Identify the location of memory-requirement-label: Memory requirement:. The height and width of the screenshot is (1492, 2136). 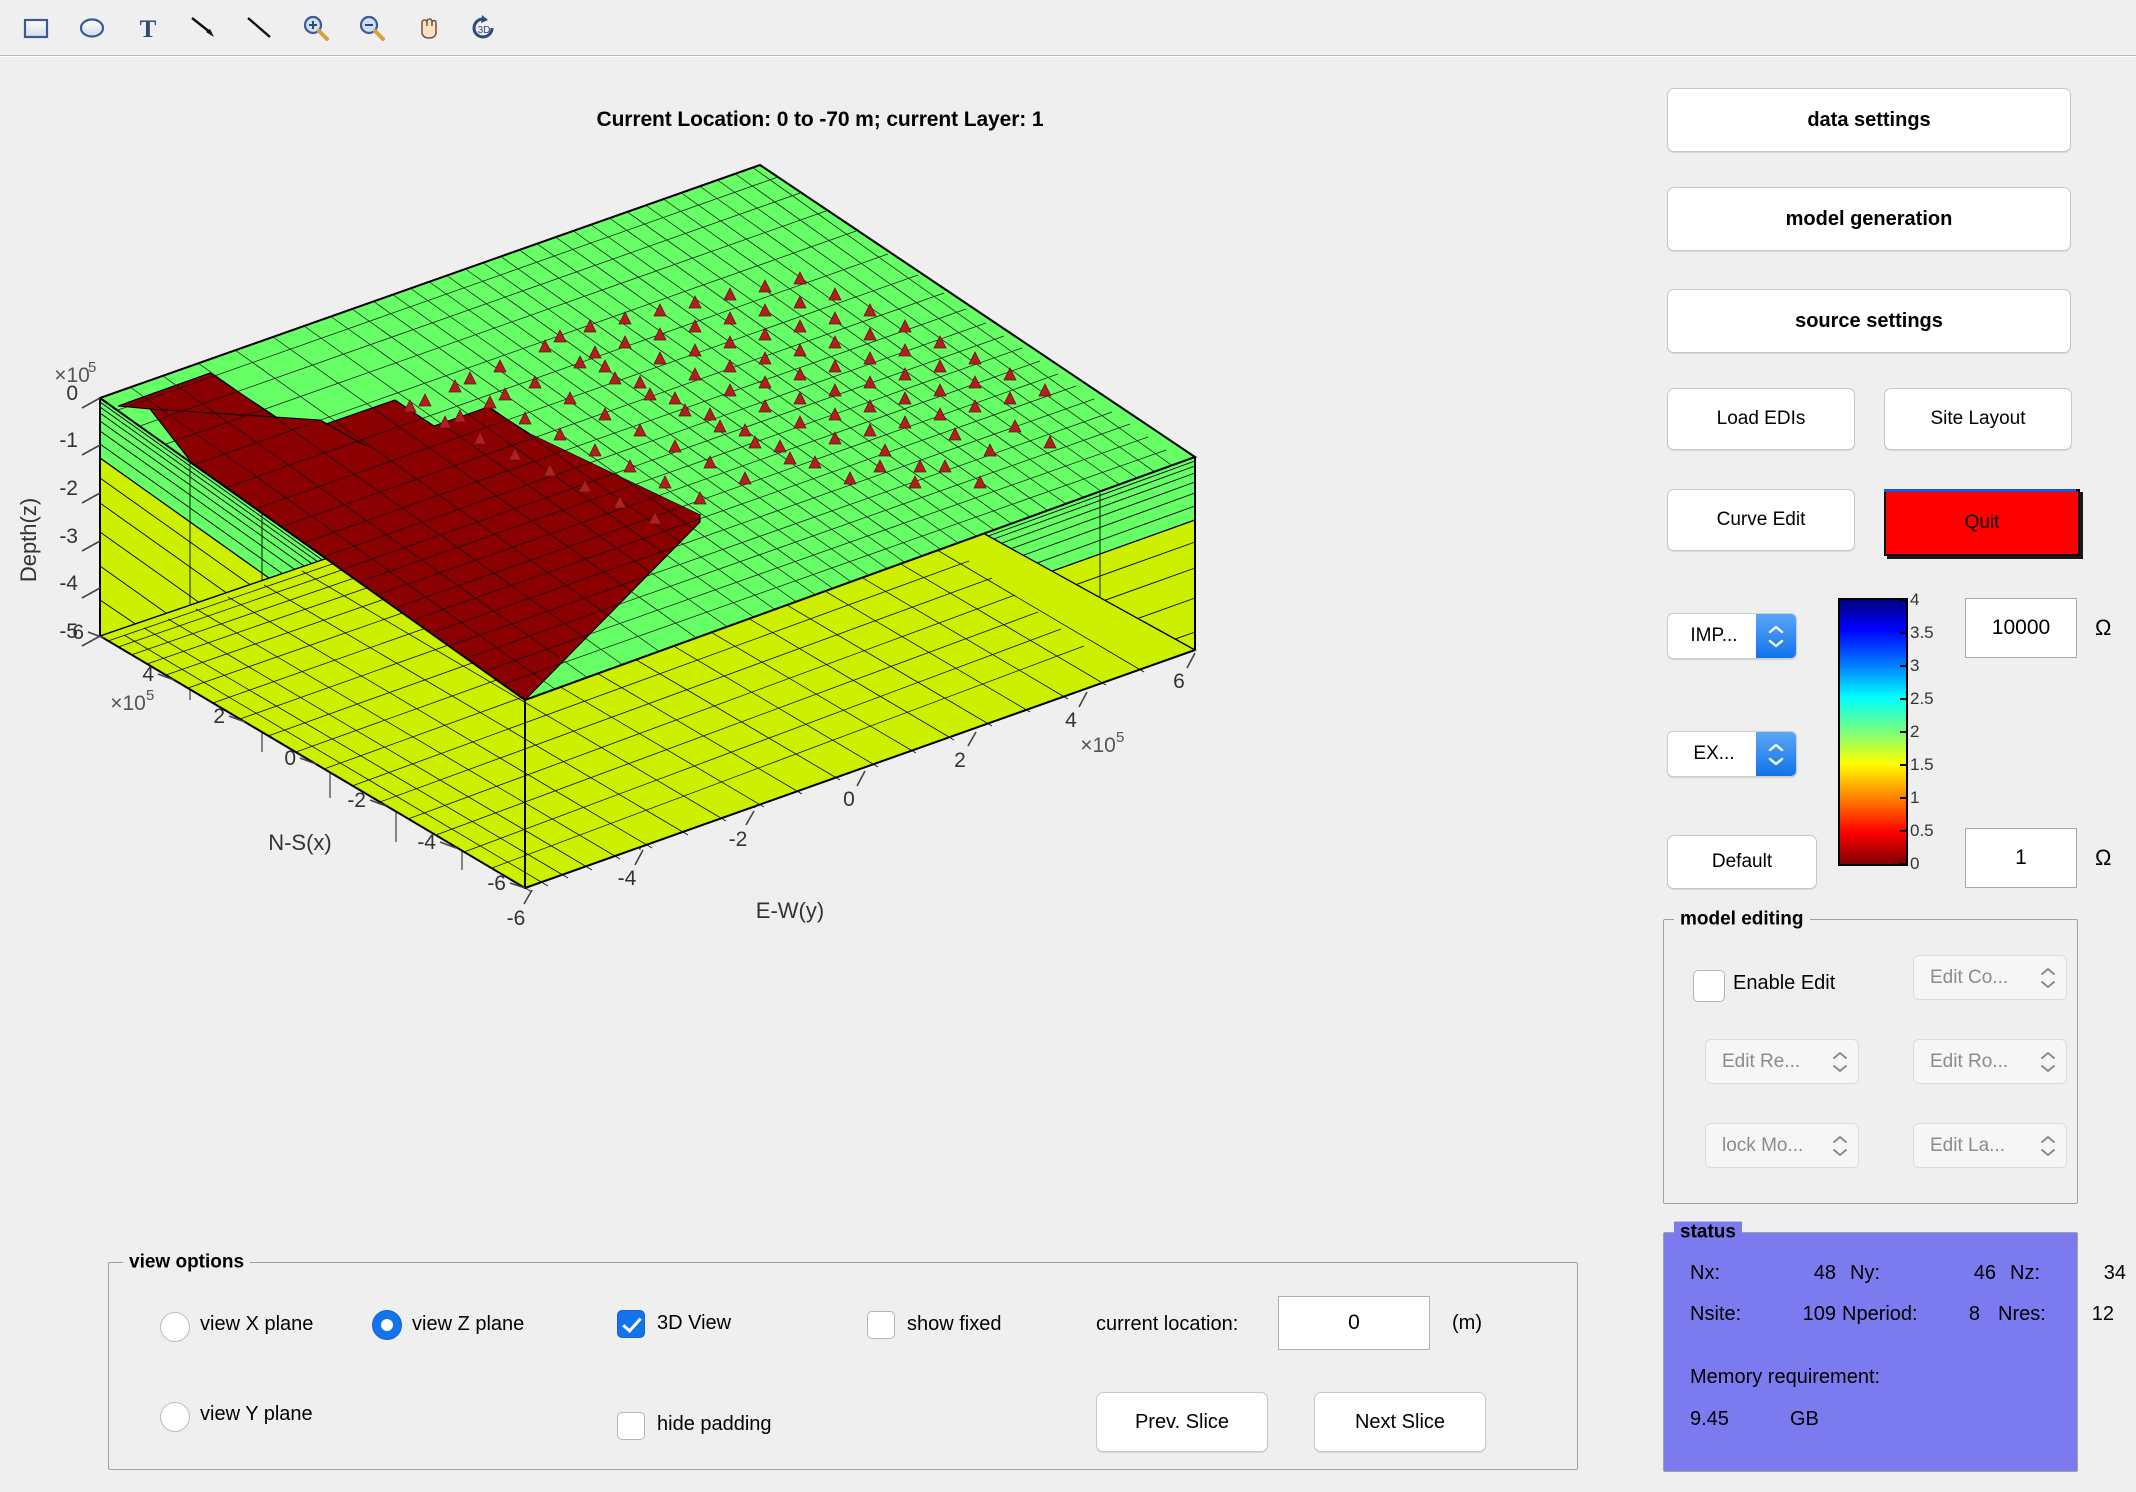
(1785, 1377).